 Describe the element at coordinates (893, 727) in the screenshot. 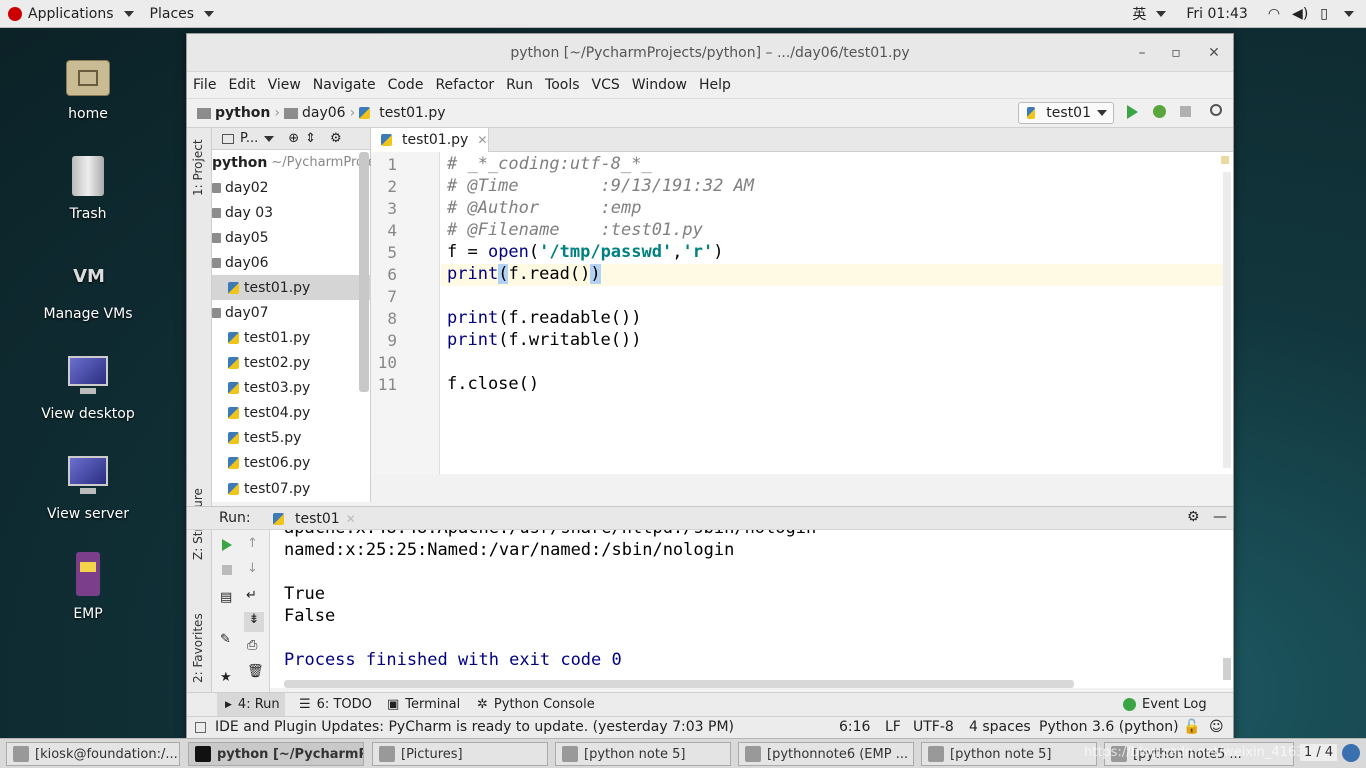

I see `status-line-separator: LF` at that location.